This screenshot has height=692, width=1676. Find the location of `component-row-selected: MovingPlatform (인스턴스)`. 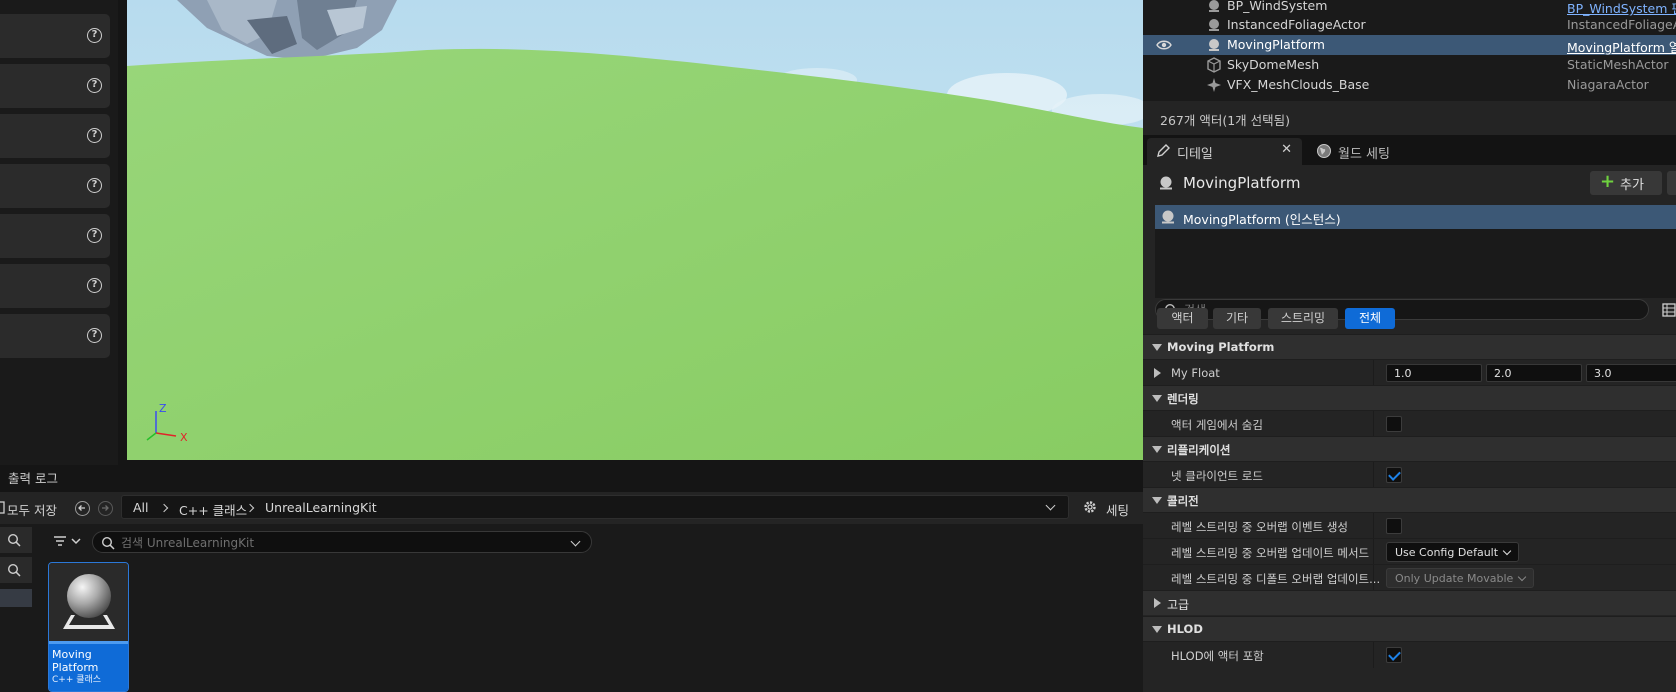

component-row-selected: MovingPlatform (인스턴스) is located at coordinates (1415, 217).